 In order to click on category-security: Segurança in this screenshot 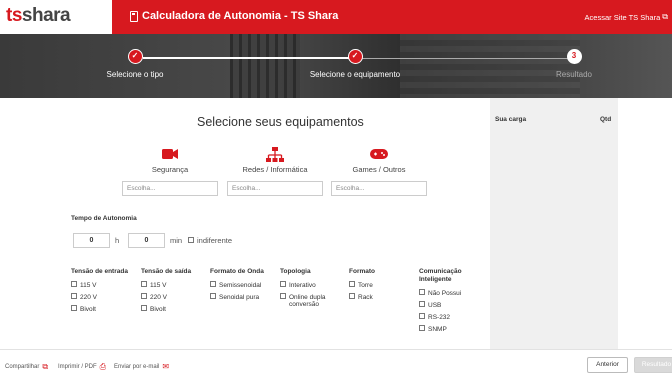, I will do `click(170, 160)`.